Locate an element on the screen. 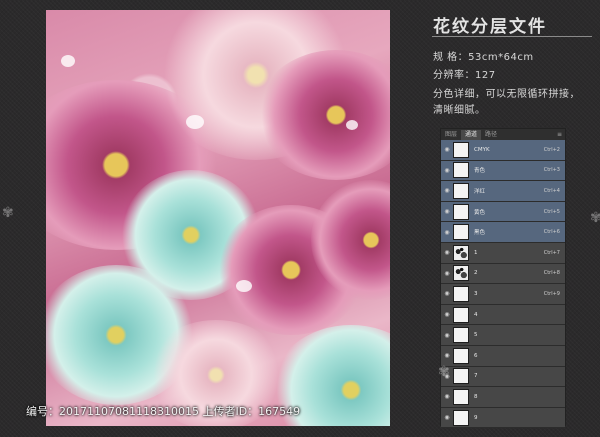 This screenshot has height=437, width=600. channel-shortcut: Ctrl+6 is located at coordinates (551, 232).